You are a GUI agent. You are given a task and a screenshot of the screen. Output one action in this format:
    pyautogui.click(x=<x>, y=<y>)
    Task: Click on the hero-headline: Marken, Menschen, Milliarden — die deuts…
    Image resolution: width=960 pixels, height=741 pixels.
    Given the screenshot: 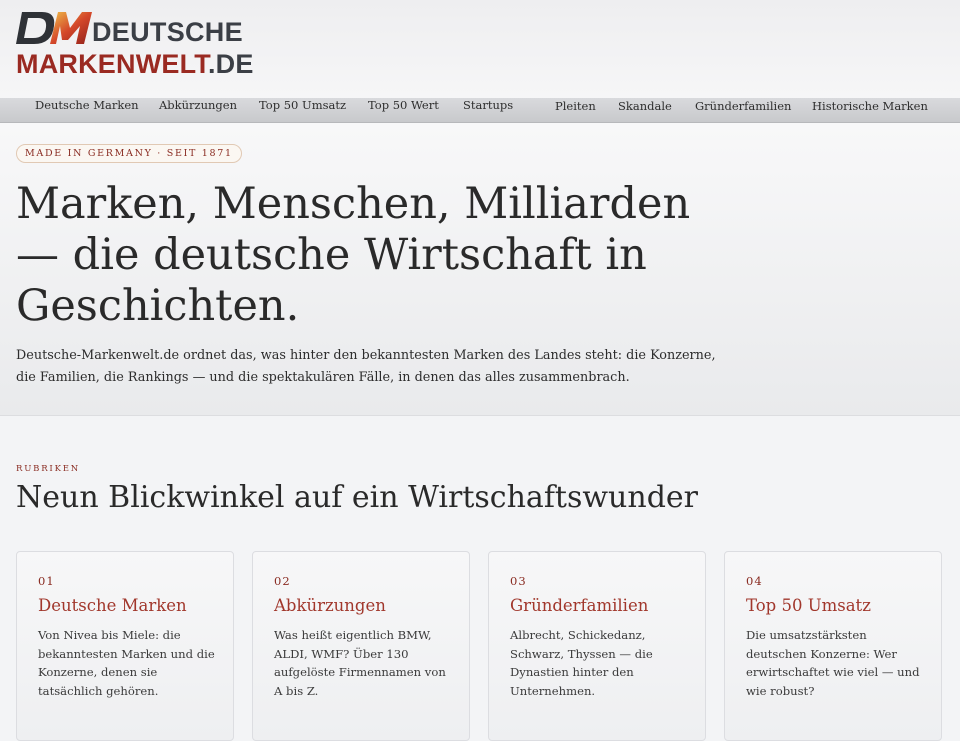 What is the action you would take?
    pyautogui.click(x=353, y=255)
    